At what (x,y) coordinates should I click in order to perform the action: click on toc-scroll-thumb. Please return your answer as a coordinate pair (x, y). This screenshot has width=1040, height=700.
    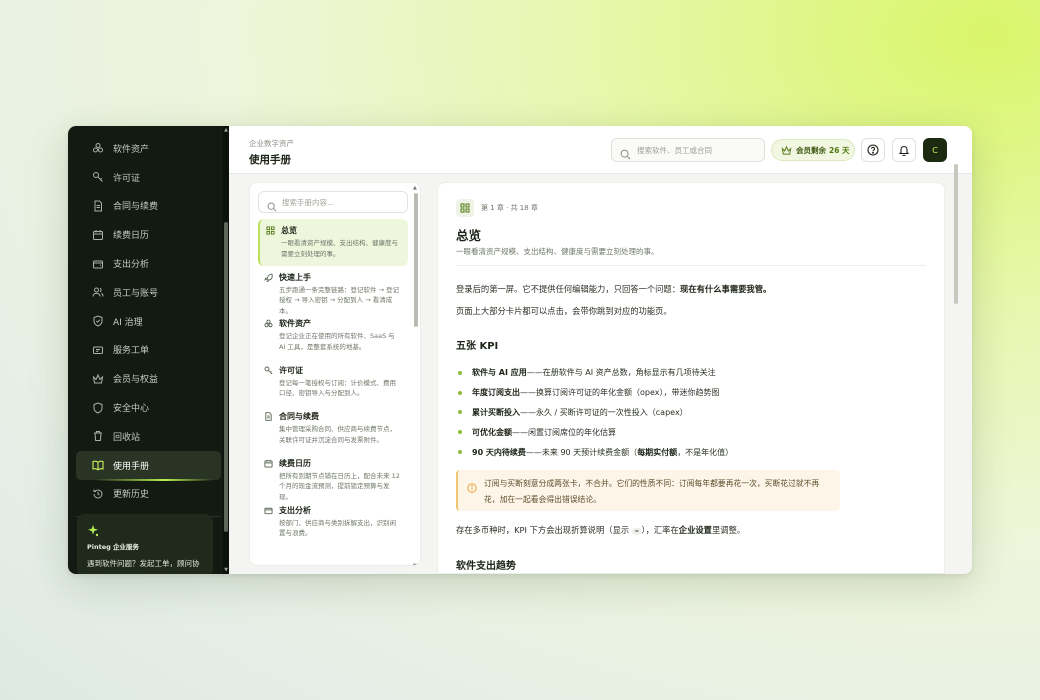
    Looking at the image, I should click on (416, 260).